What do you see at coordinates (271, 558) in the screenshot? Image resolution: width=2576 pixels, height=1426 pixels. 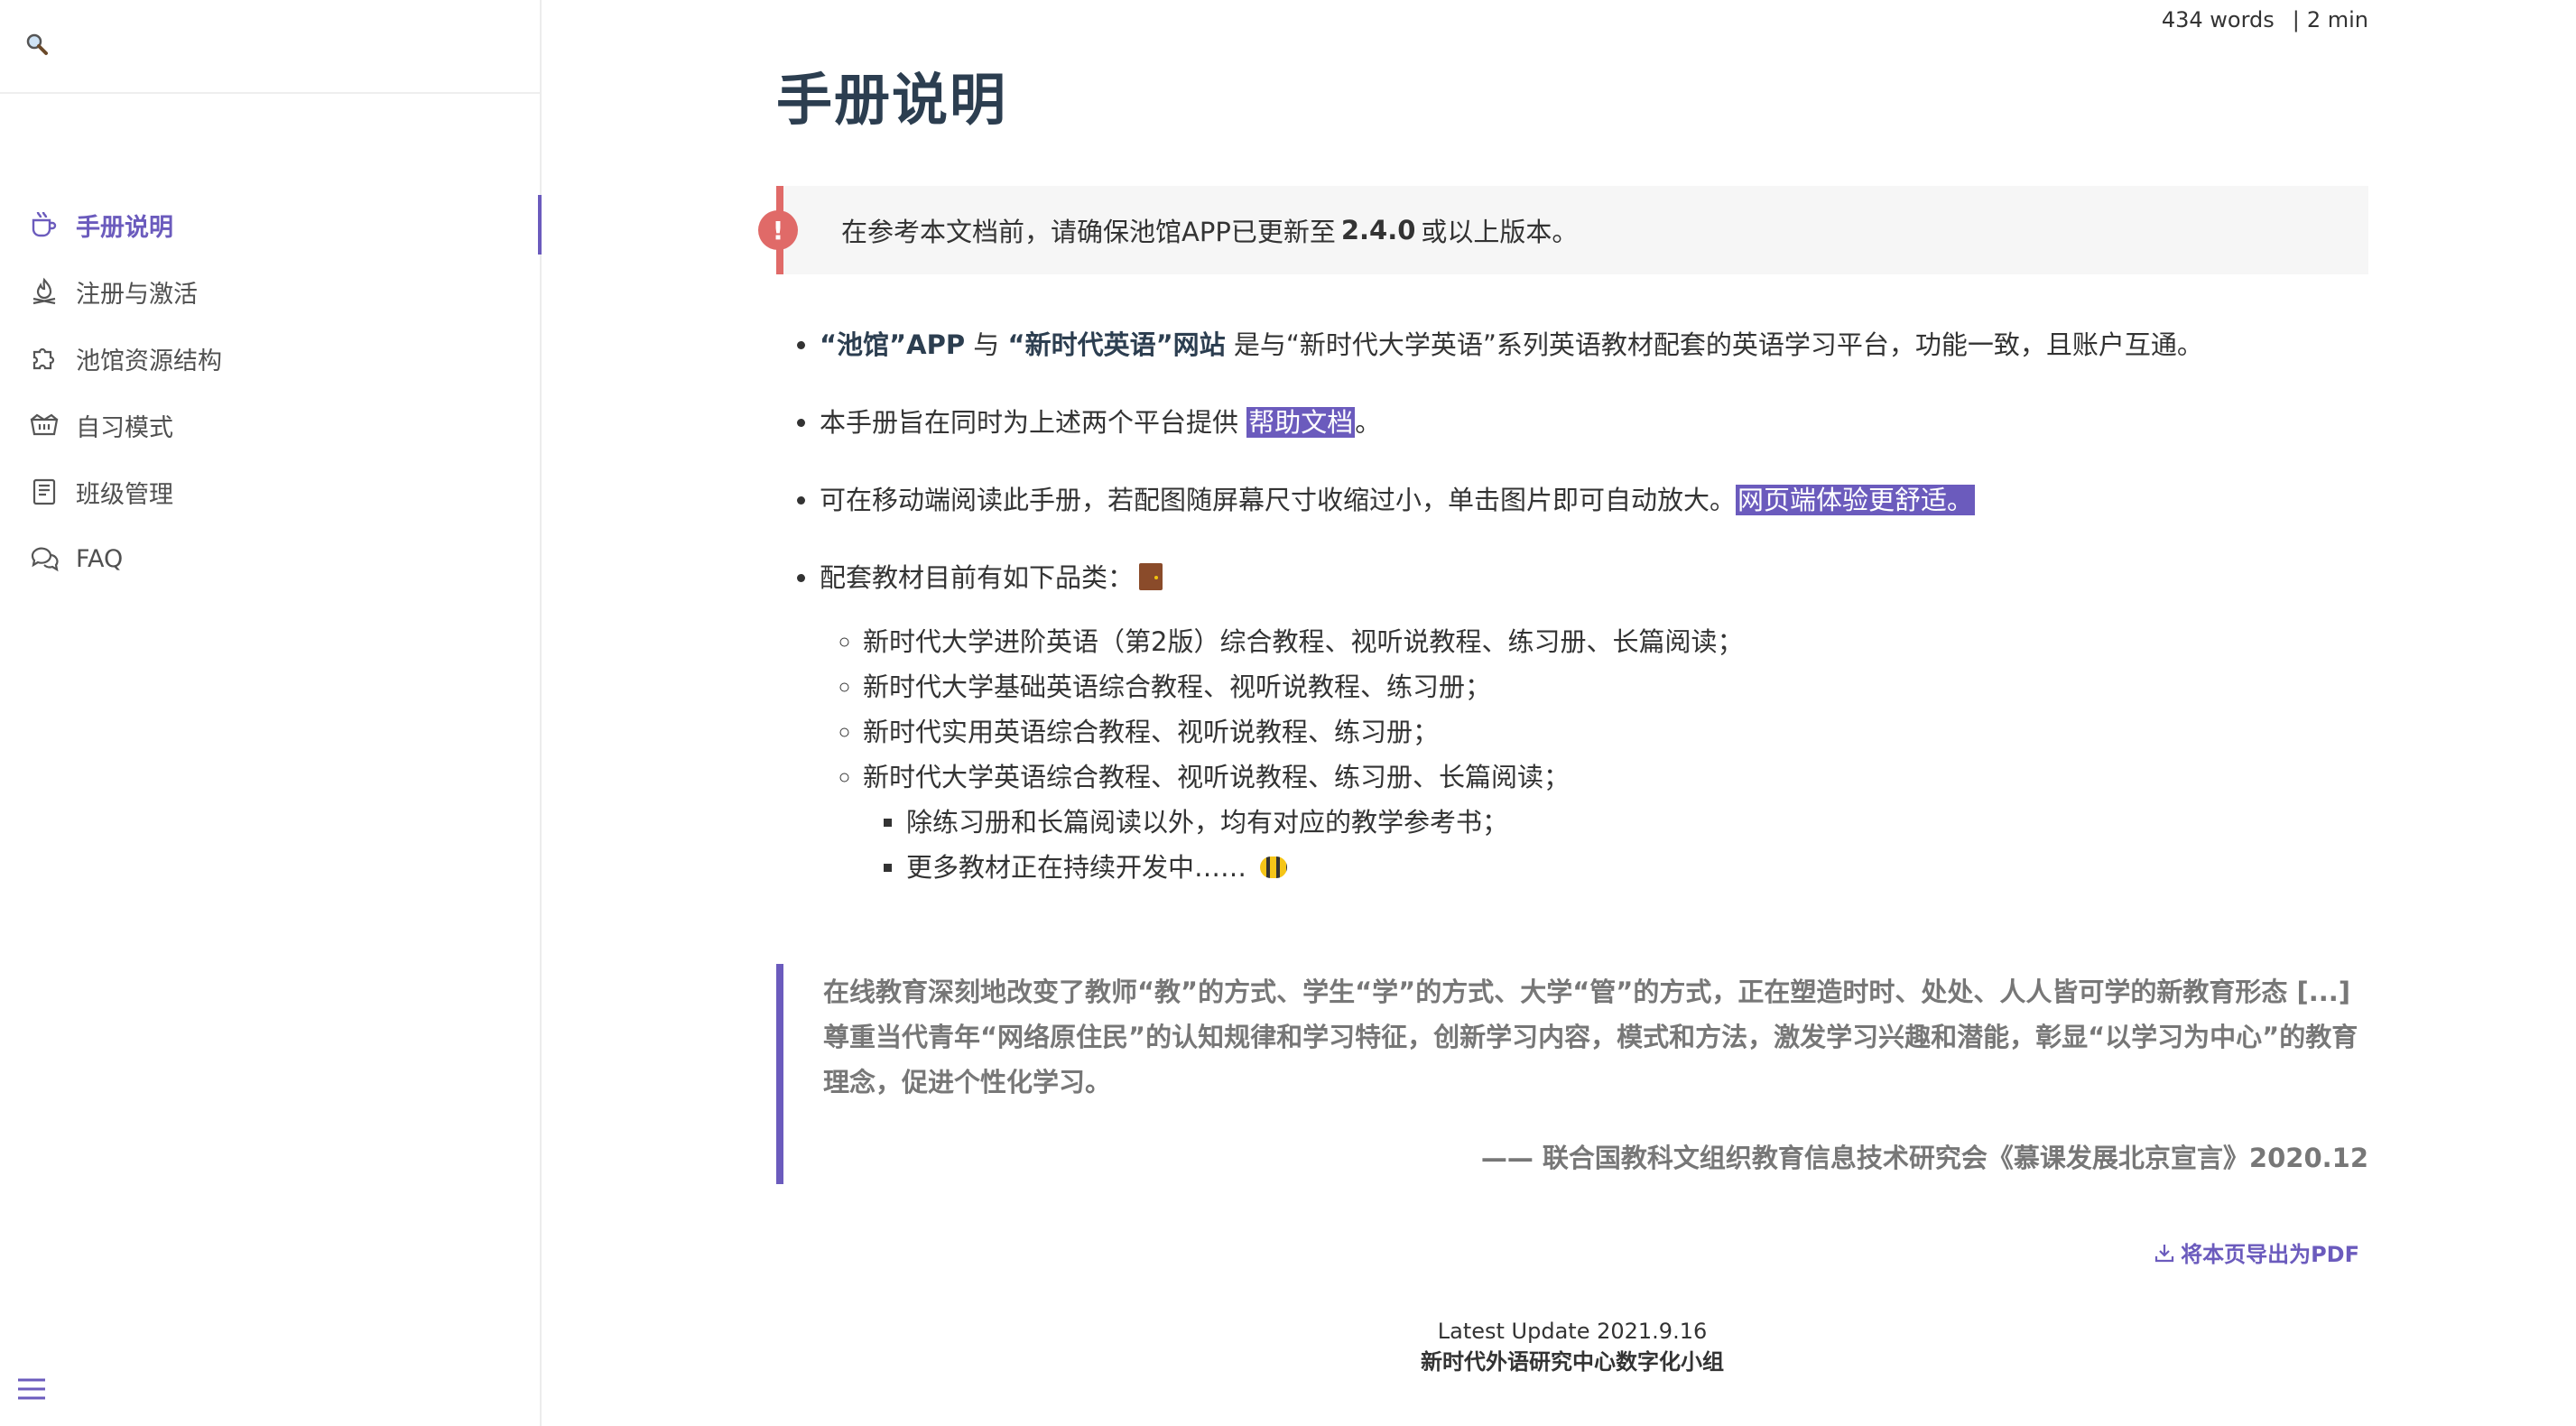 I see `sidebar-item-faq: FAQ` at bounding box center [271, 558].